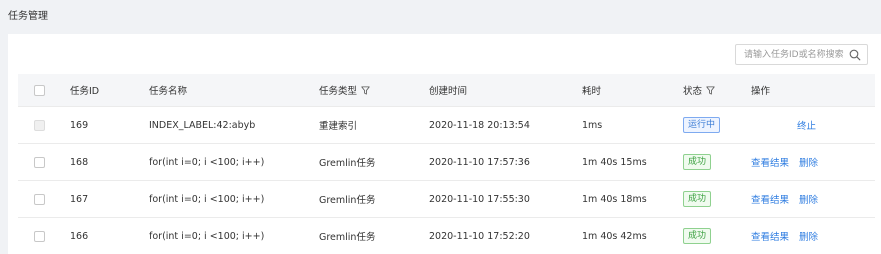  I want to click on duration: 1ms, so click(592, 125).